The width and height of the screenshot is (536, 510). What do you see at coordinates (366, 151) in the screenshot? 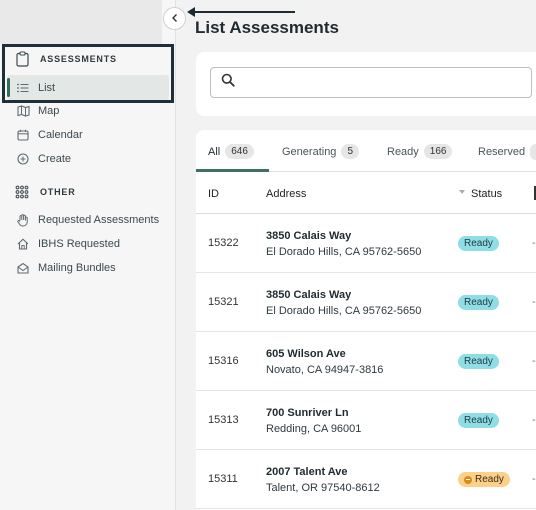
I see `status-tabs: All 646 Generating 5 Ready 166 Reserved` at bounding box center [366, 151].